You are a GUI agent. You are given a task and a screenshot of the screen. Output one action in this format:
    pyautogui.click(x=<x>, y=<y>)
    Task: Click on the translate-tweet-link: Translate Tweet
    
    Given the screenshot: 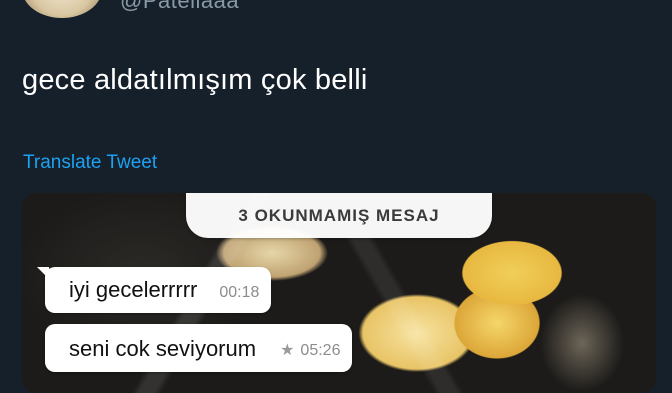 What is the action you would take?
    pyautogui.click(x=90, y=163)
    